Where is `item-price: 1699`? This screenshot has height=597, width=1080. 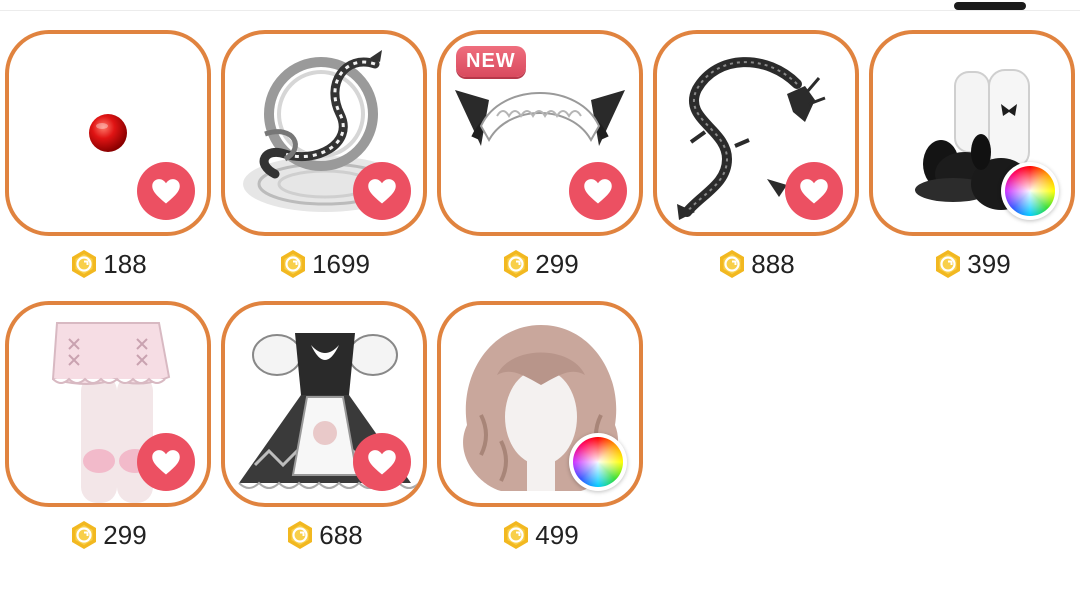
item-price: 1699 is located at coordinates (324, 264).